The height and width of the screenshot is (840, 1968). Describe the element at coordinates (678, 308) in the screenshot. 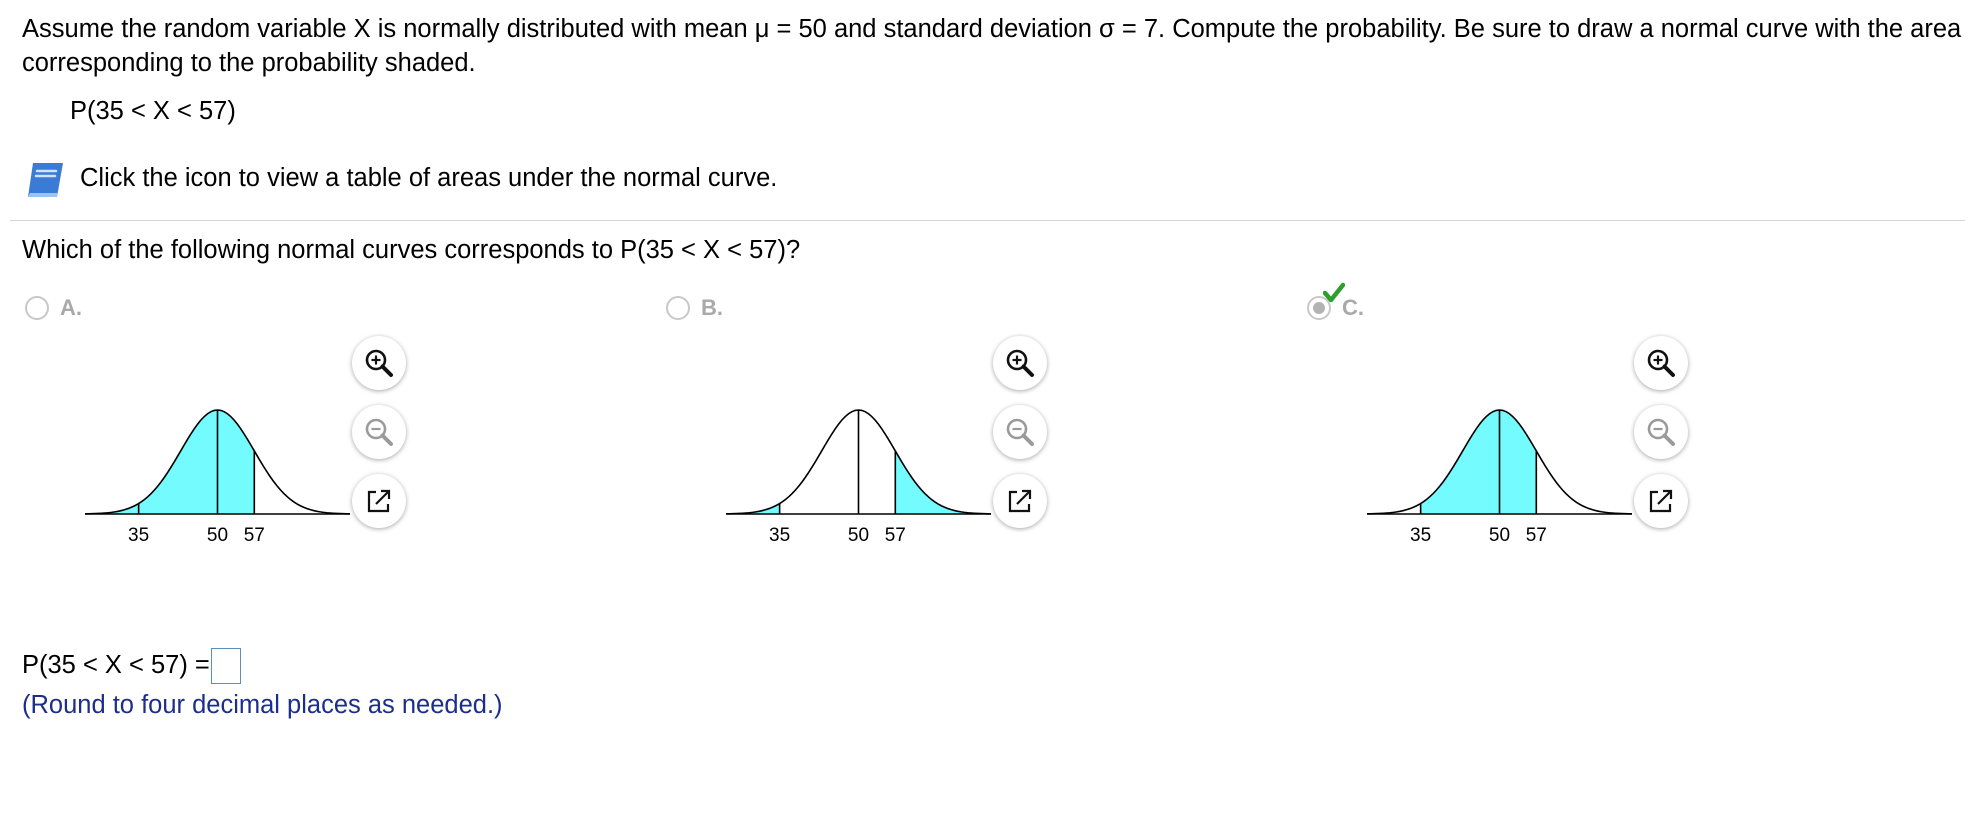

I see `option-b-radio` at that location.